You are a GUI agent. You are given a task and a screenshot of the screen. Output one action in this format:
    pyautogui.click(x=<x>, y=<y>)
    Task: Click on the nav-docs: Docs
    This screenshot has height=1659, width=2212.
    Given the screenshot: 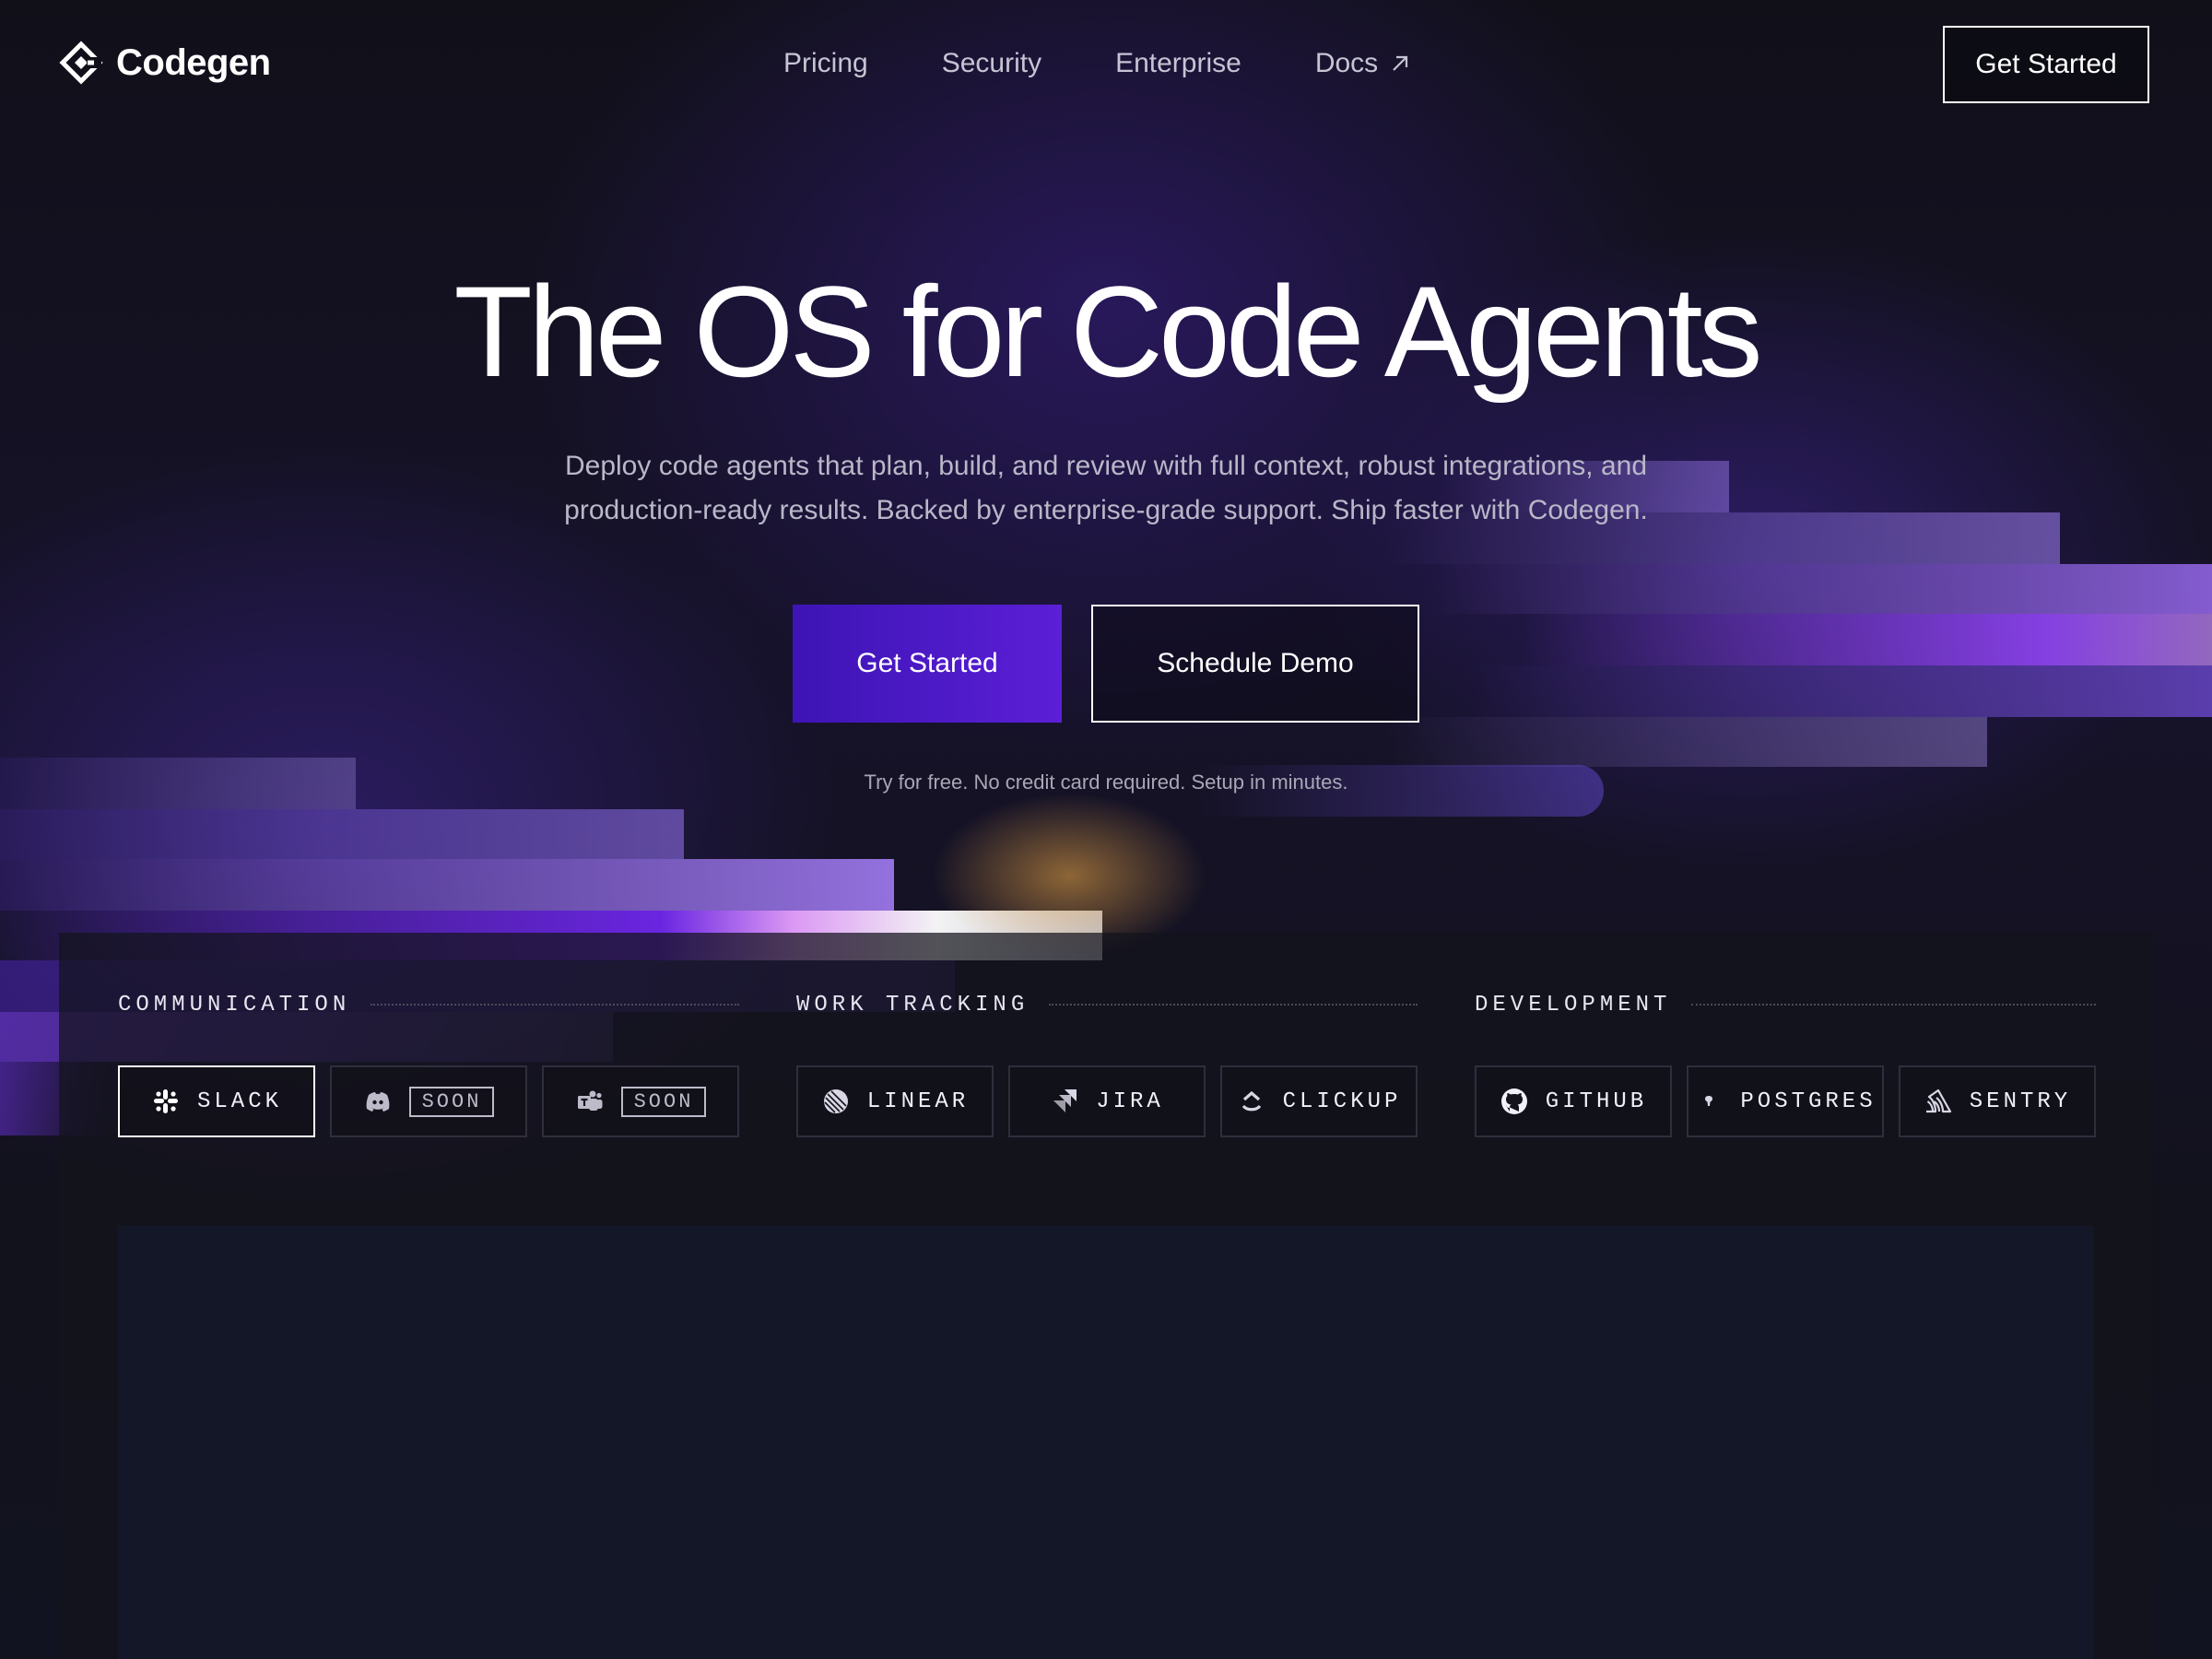 What is the action you would take?
    pyautogui.click(x=1363, y=63)
    